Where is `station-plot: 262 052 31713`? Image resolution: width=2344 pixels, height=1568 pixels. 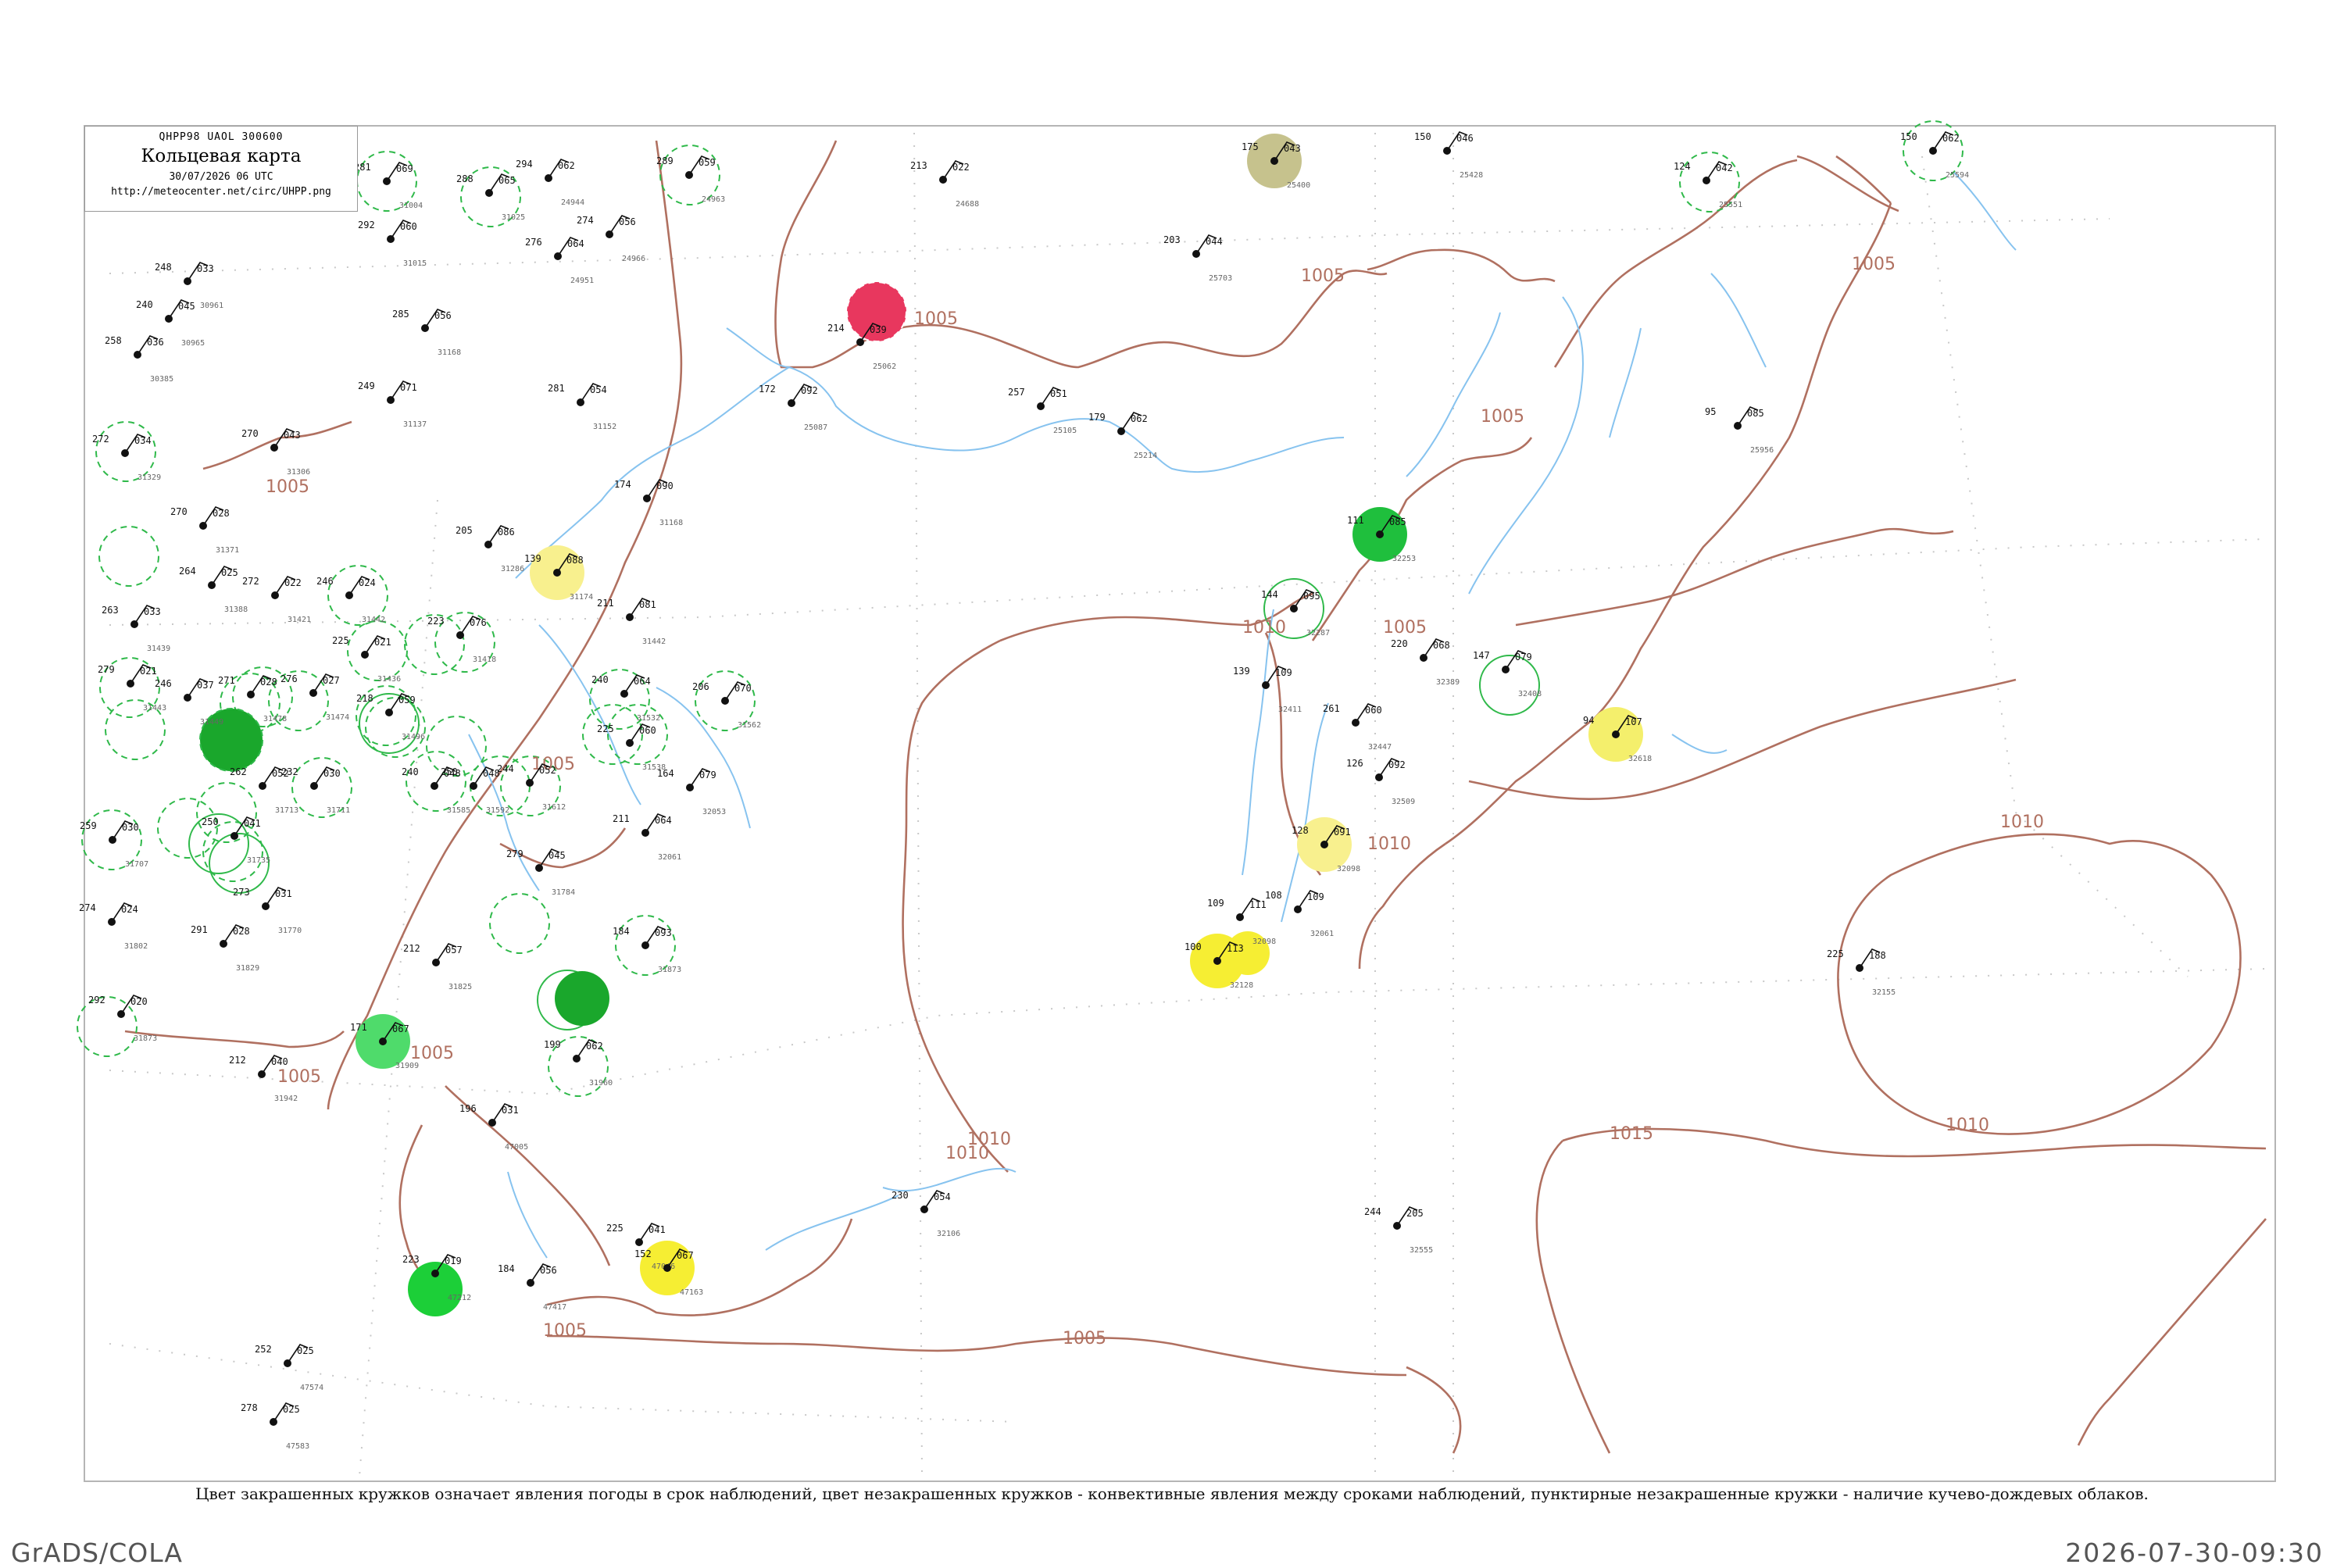
station-plot: 262 052 31713 is located at coordinates (264, 790).